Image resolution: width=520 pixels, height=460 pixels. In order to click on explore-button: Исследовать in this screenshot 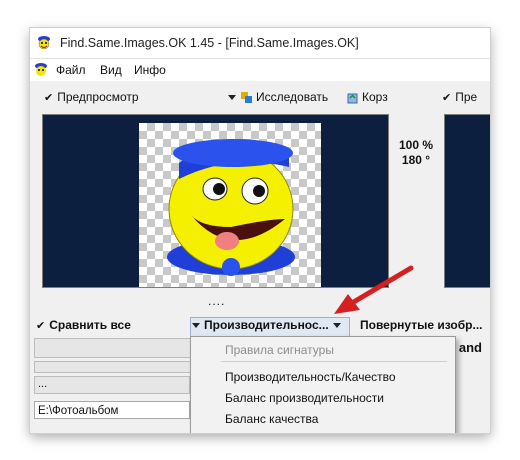, I will do `click(278, 97)`.